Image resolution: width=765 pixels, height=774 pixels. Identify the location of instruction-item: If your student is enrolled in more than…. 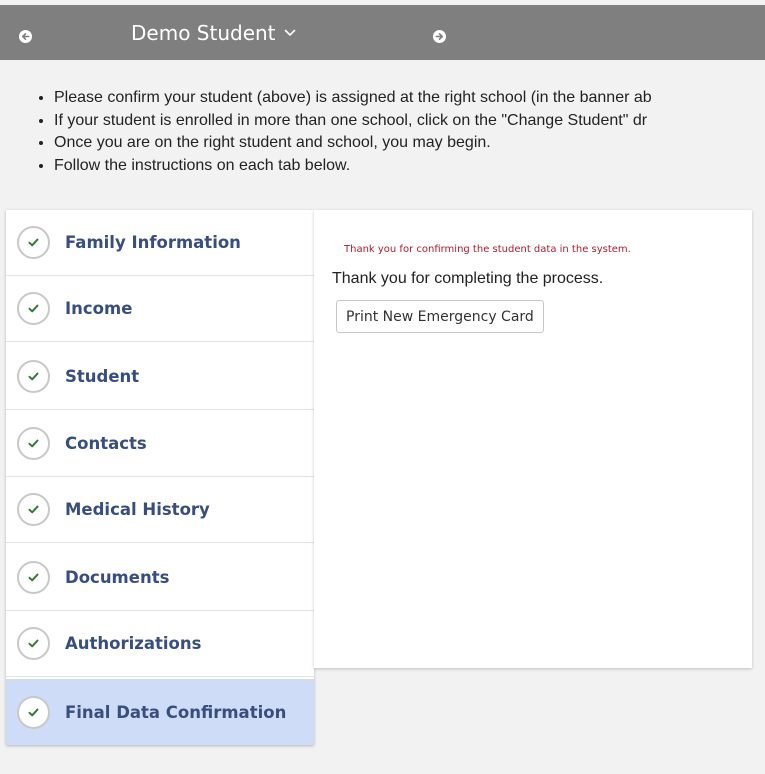
(409, 121).